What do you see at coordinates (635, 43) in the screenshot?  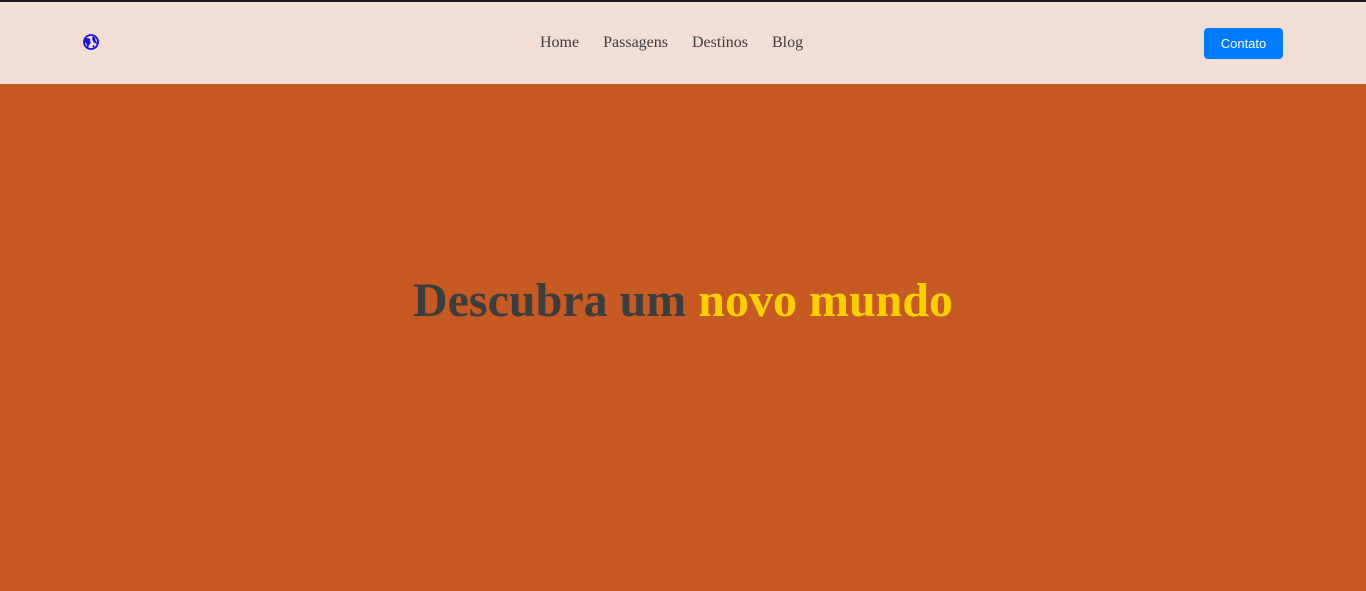 I see `nav-link-passagens: Passagens` at bounding box center [635, 43].